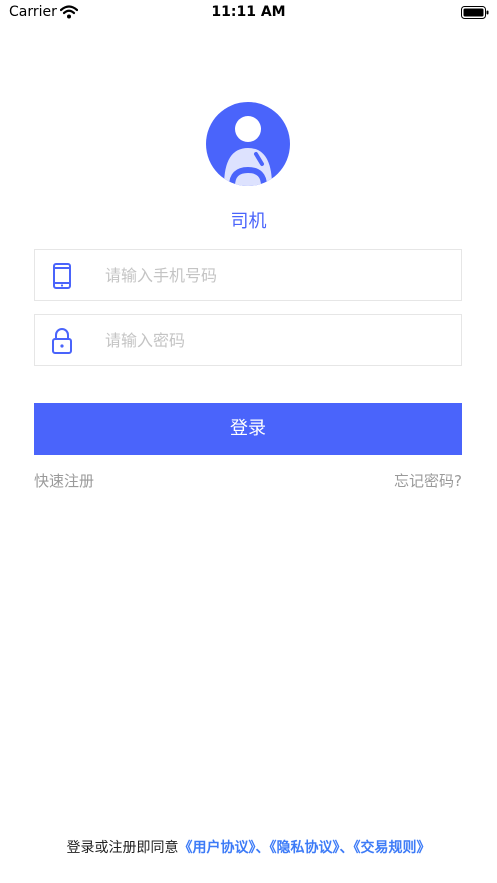  I want to click on password-input, so click(275, 340).